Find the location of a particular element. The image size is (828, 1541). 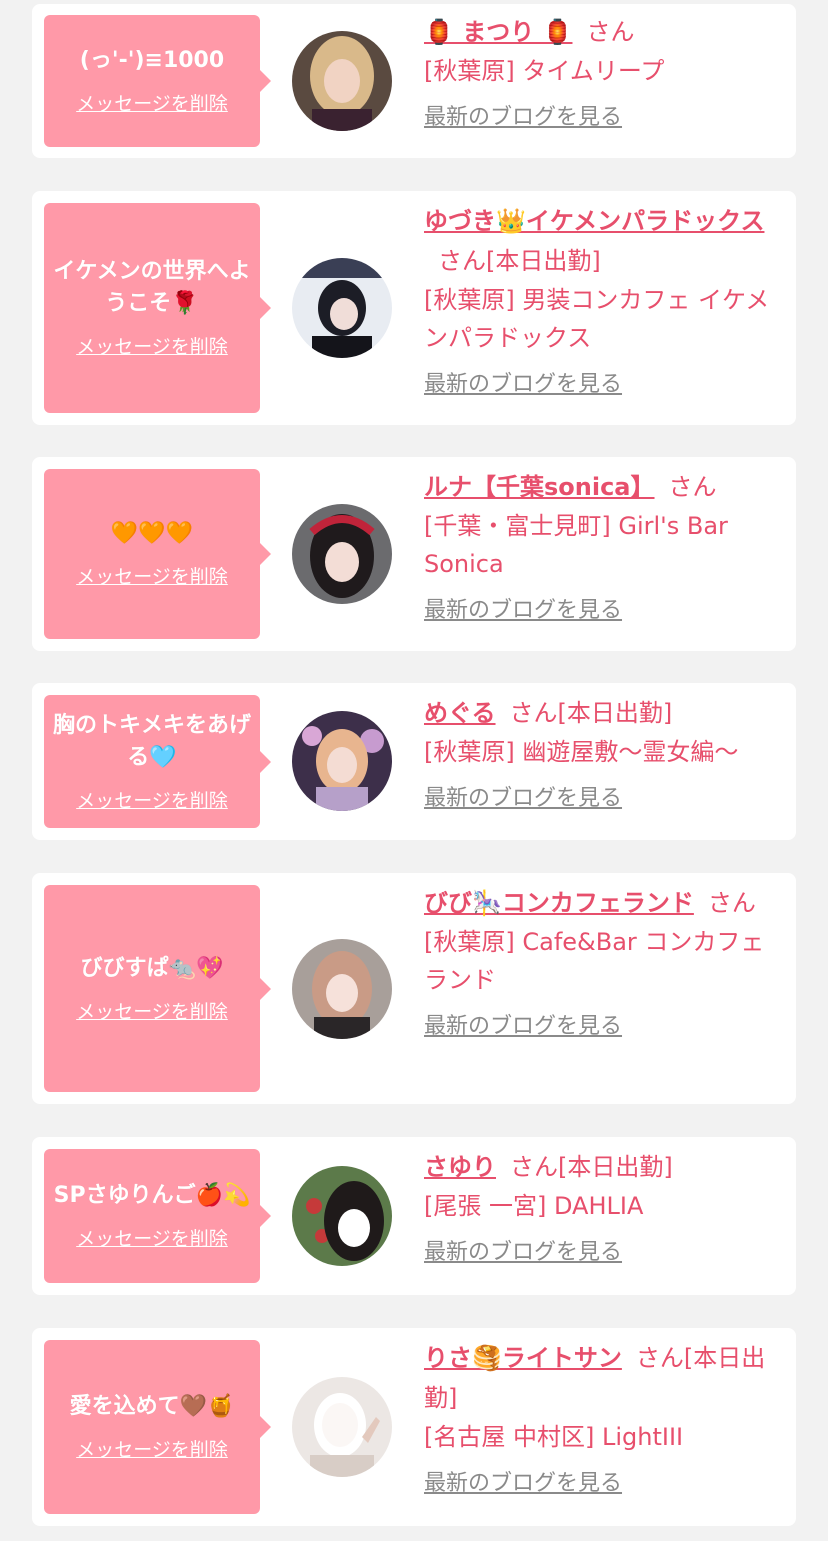

shop-info: [秋葉原] Cafe&Bar コンカフェランド is located at coordinates (594, 961).